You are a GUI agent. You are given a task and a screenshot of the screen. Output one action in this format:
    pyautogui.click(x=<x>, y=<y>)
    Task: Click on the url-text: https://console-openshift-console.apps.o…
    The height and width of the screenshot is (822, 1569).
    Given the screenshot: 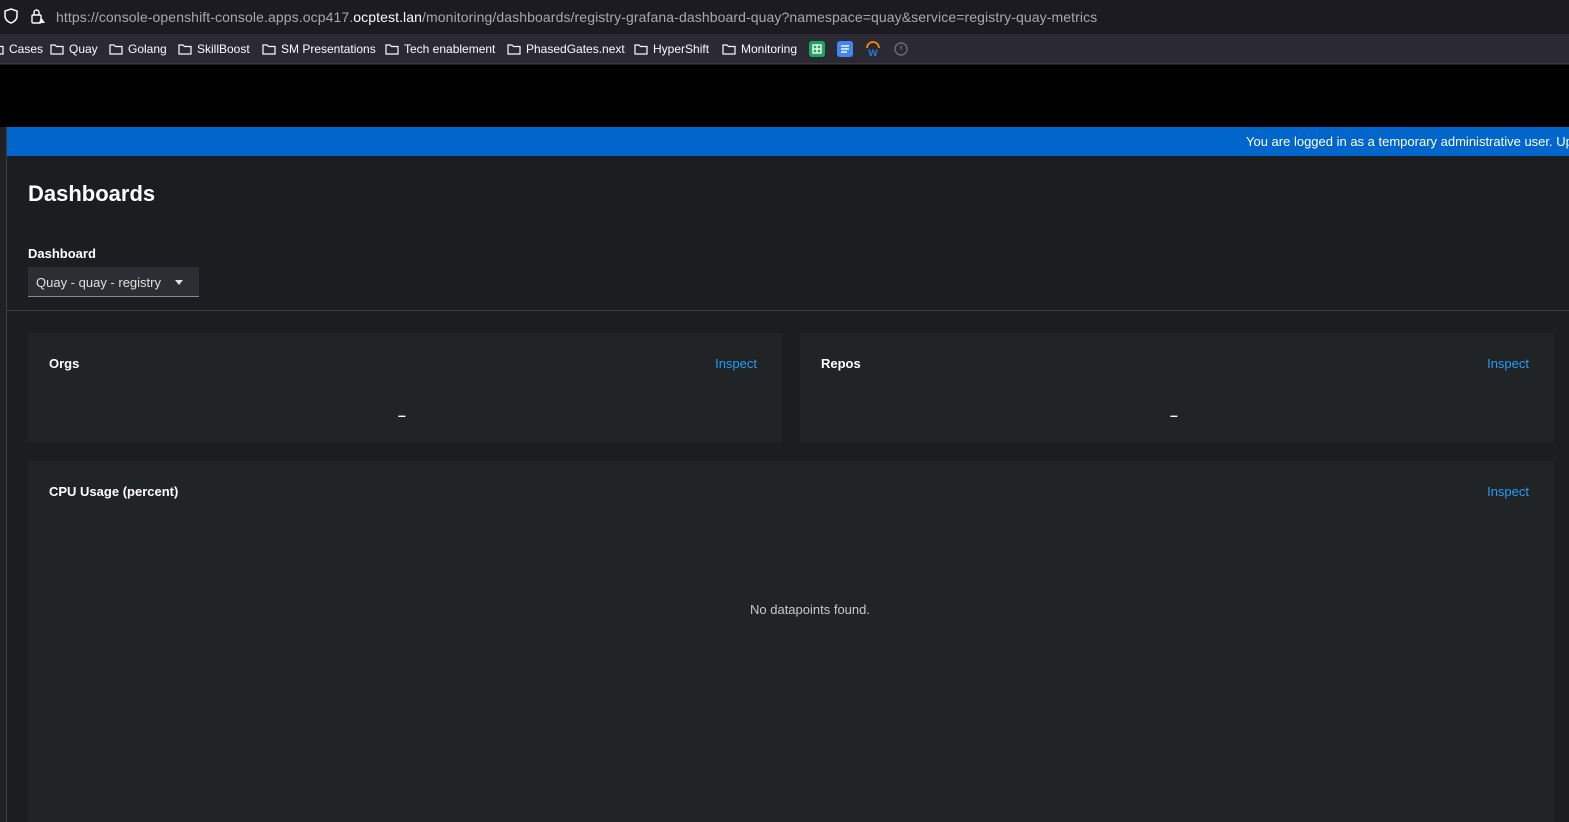 What is the action you would take?
    pyautogui.click(x=576, y=17)
    